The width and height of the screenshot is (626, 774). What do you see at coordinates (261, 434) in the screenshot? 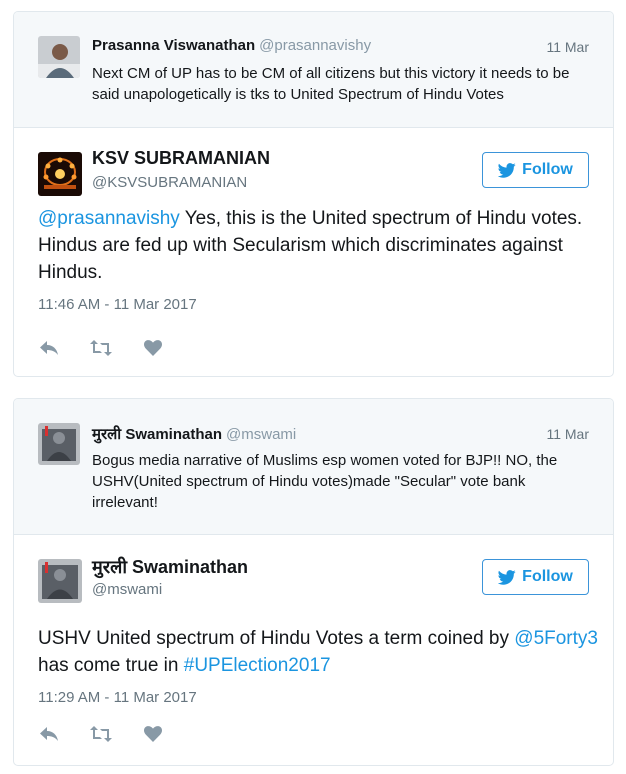
I see `quoted-author-handle: @mswami` at bounding box center [261, 434].